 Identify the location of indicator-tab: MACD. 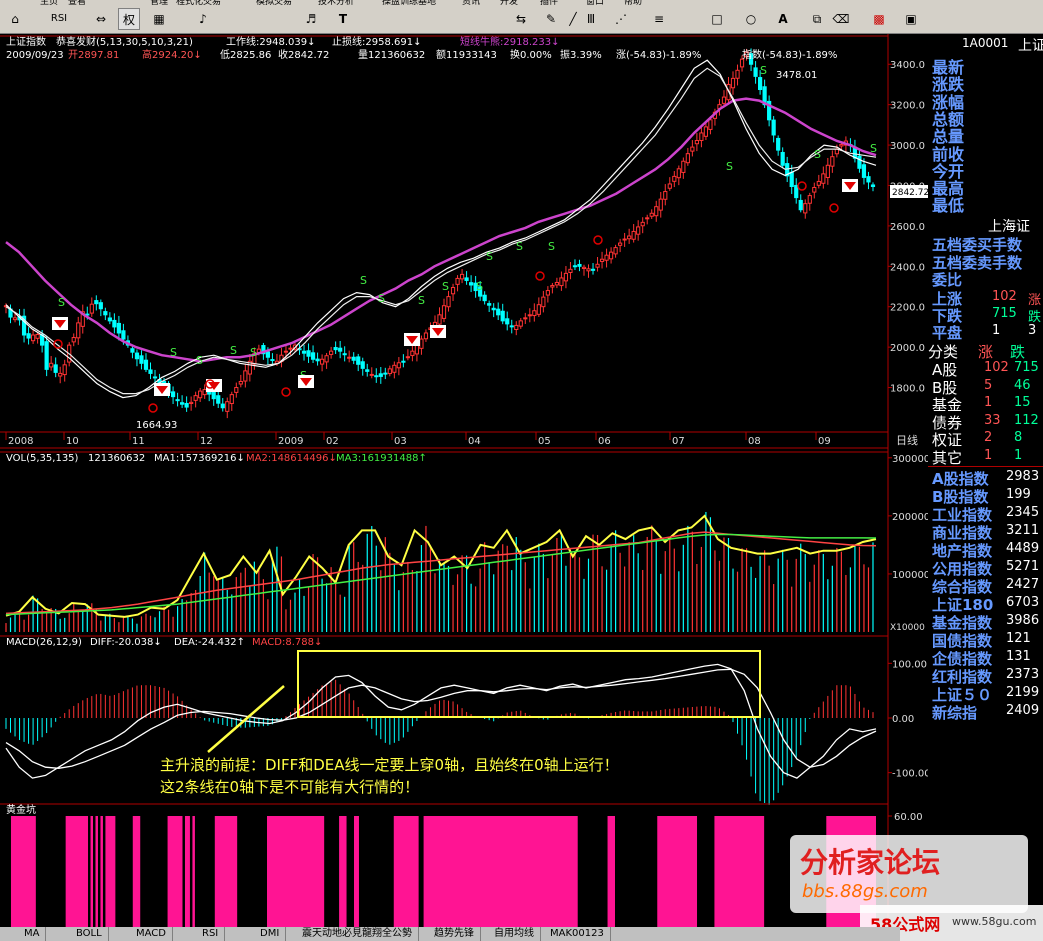
(151, 934).